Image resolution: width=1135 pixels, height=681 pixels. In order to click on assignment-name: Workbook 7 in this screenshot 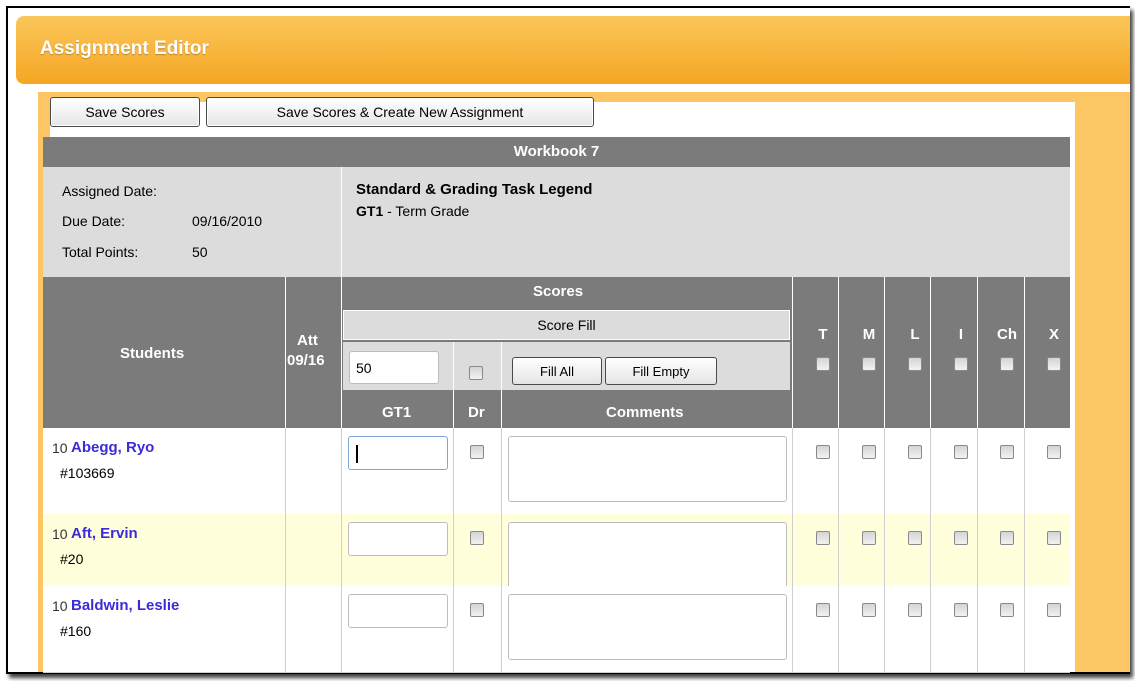, I will do `click(556, 151)`.